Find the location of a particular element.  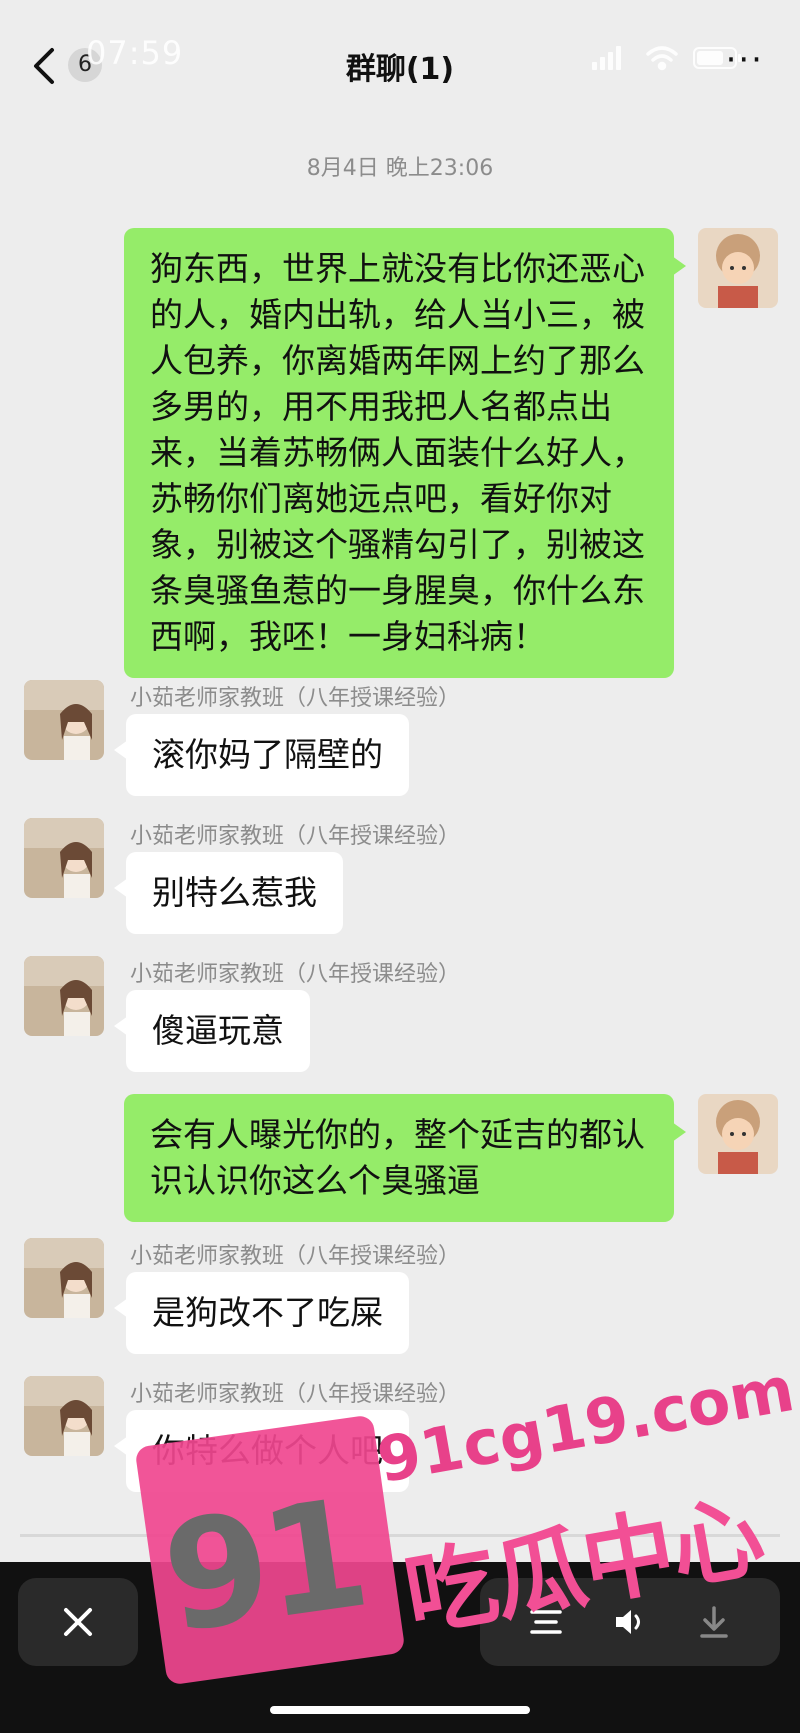

message-bubble-contact: 傻逼玩意 is located at coordinates (212, 1031).